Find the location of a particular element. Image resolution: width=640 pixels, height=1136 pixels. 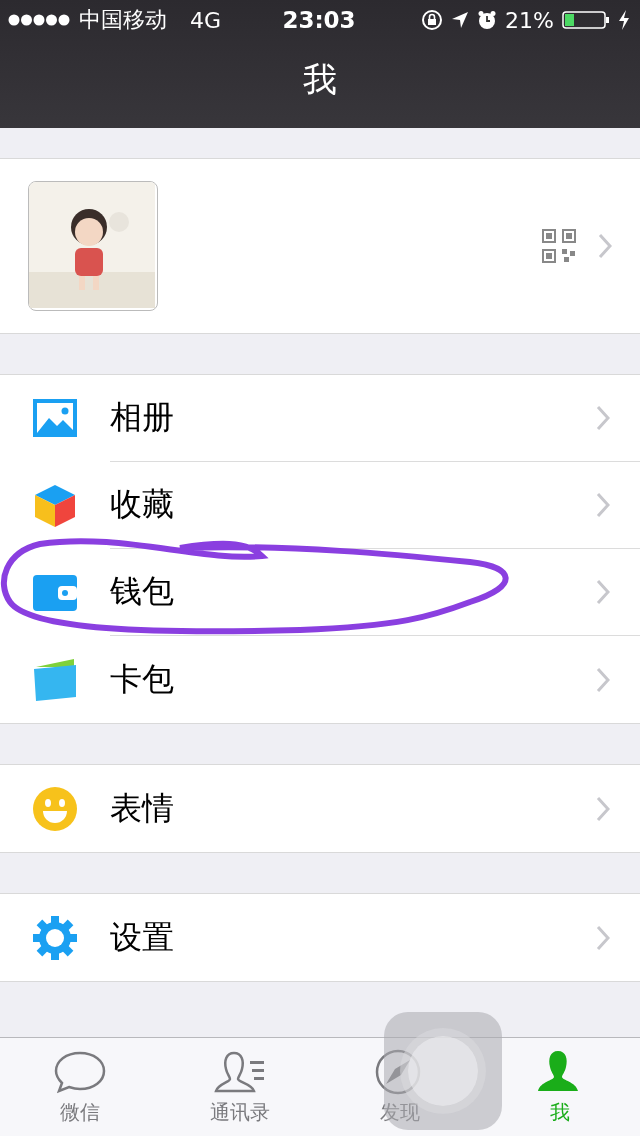

page-title: 我 is located at coordinates (320, 79).